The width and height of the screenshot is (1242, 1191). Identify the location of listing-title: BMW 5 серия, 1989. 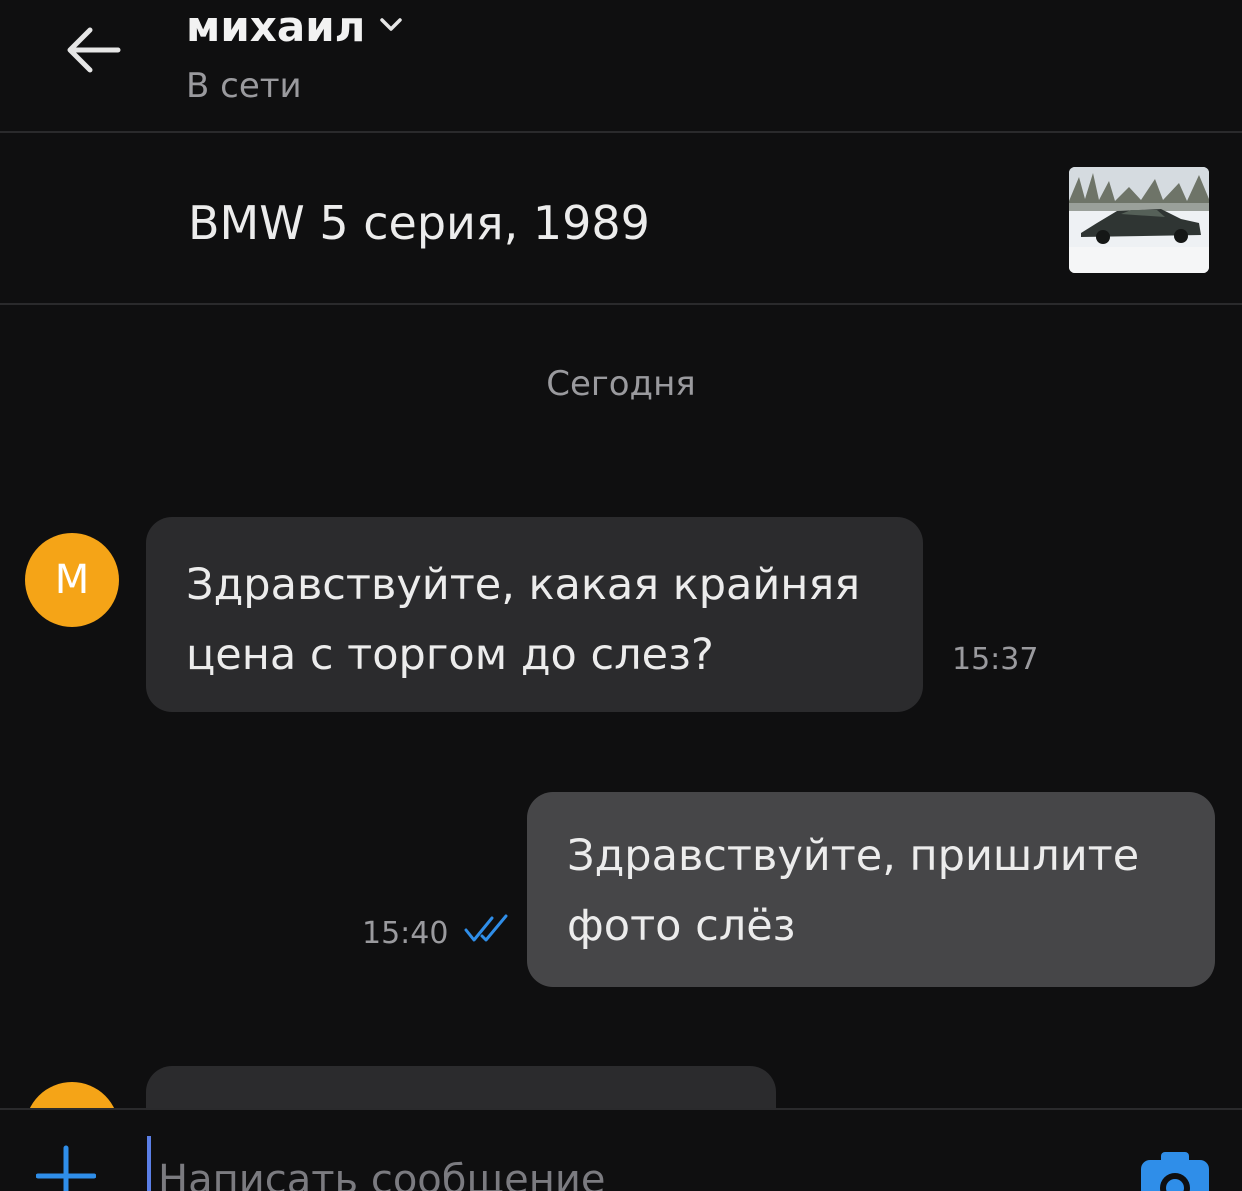
(419, 223).